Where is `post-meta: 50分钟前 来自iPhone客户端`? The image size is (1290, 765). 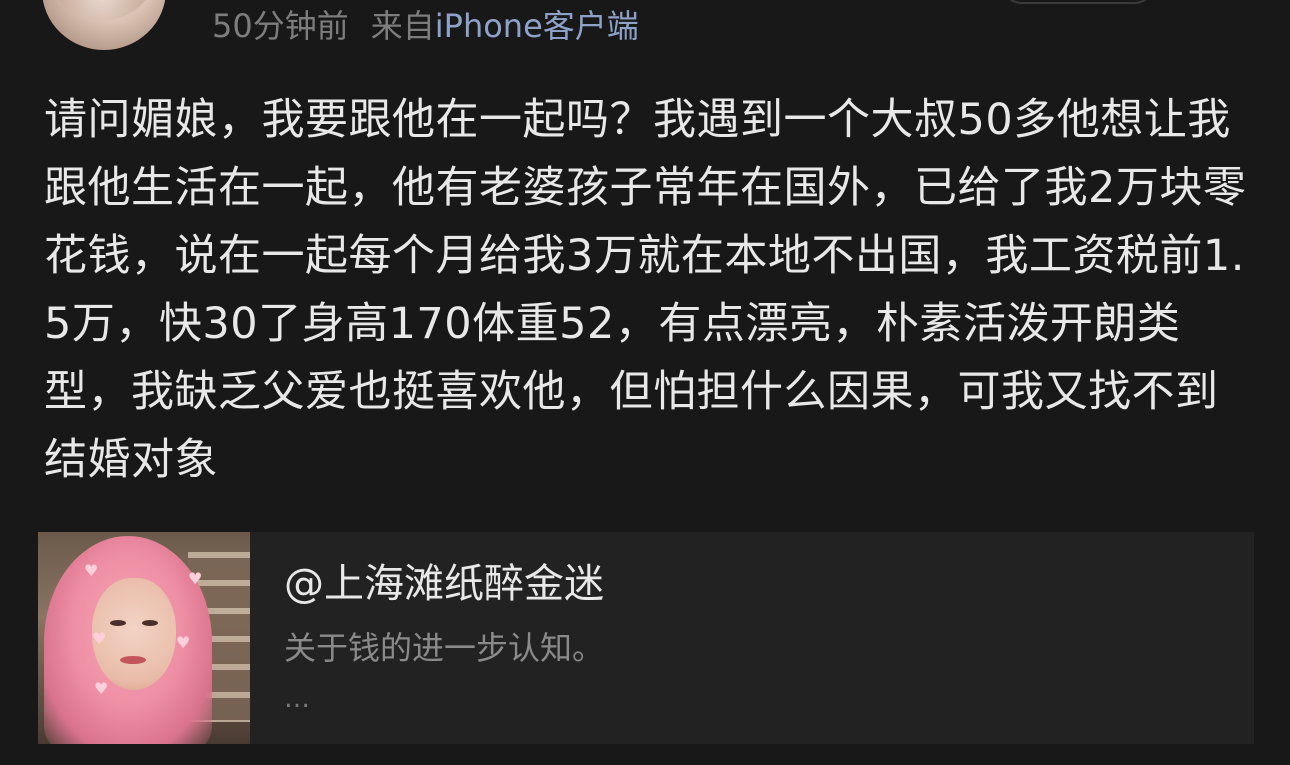
post-meta: 50分钟前 来自iPhone客户端 is located at coordinates (425, 26).